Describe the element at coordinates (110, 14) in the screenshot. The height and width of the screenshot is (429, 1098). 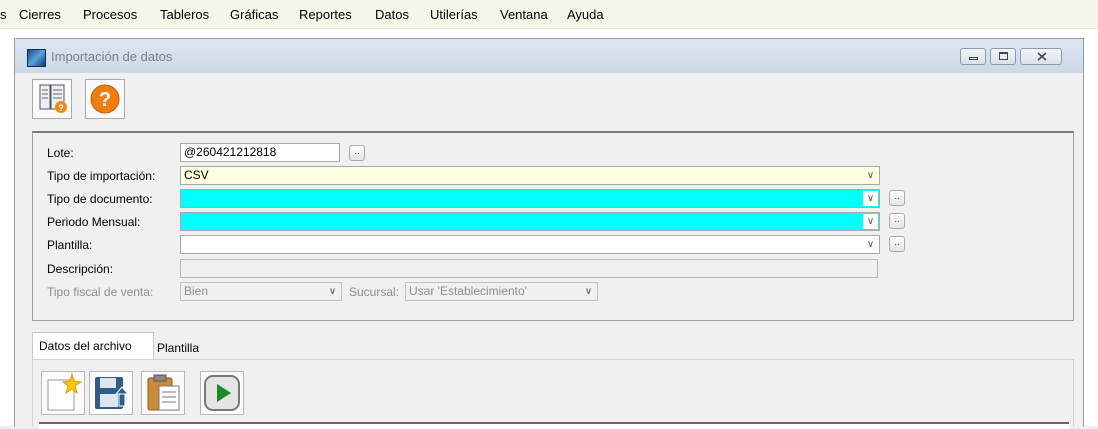
I see `menu-procesos: Procesos` at that location.